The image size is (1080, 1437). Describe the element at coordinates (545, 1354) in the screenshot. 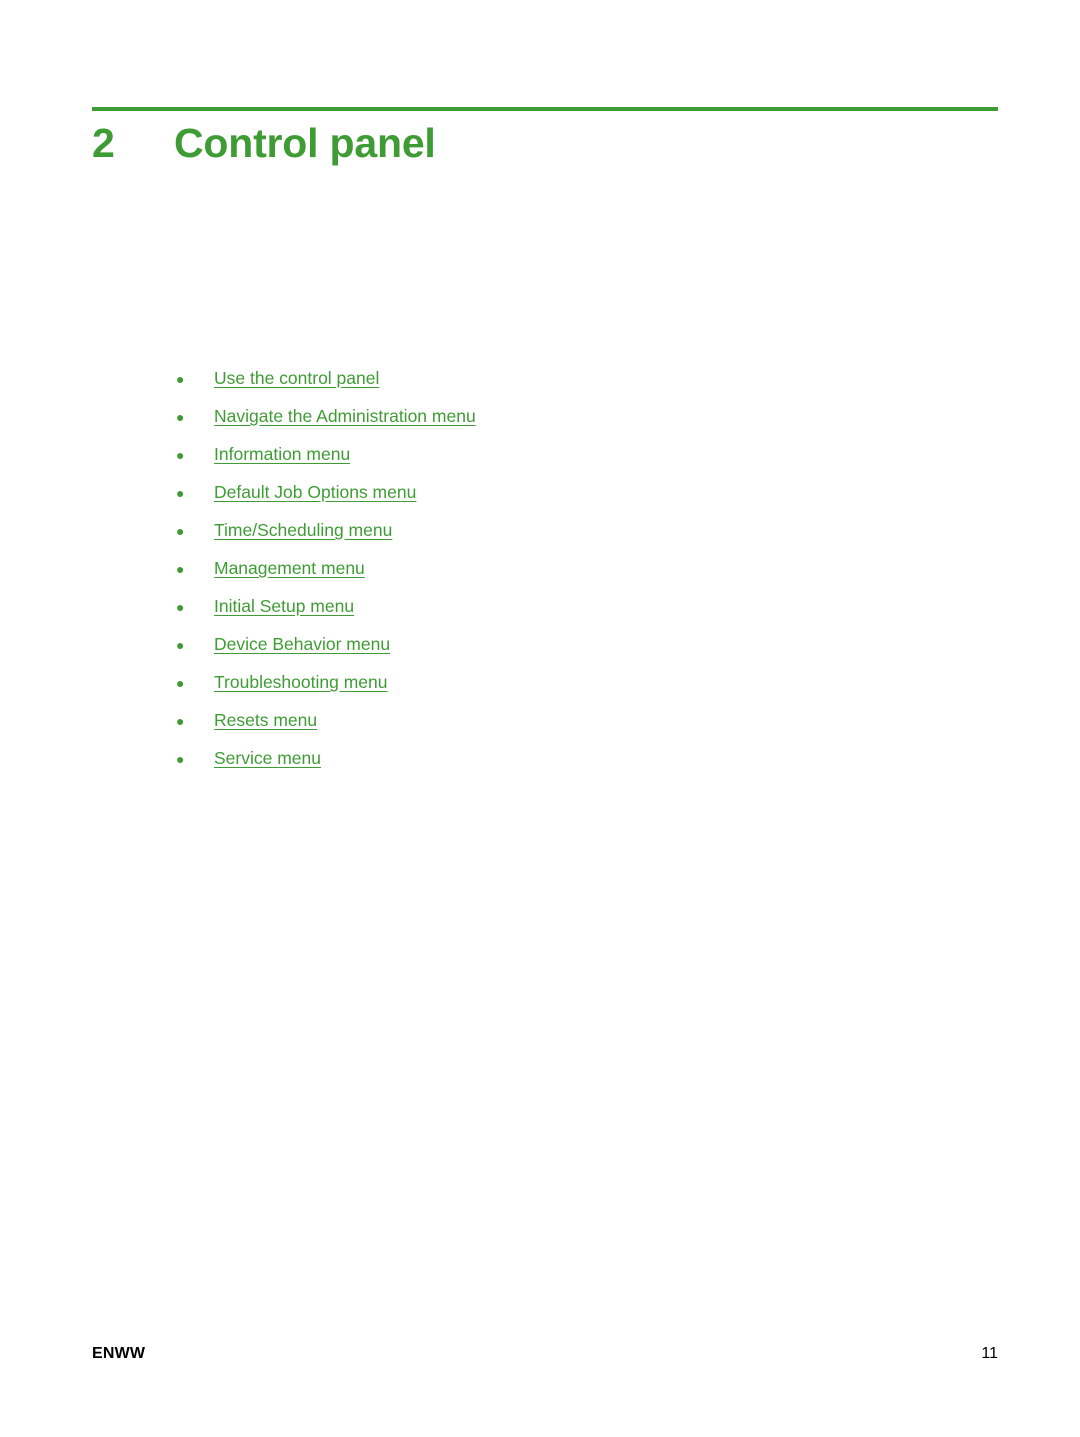

I see `page-footer: ENWW 11` at that location.